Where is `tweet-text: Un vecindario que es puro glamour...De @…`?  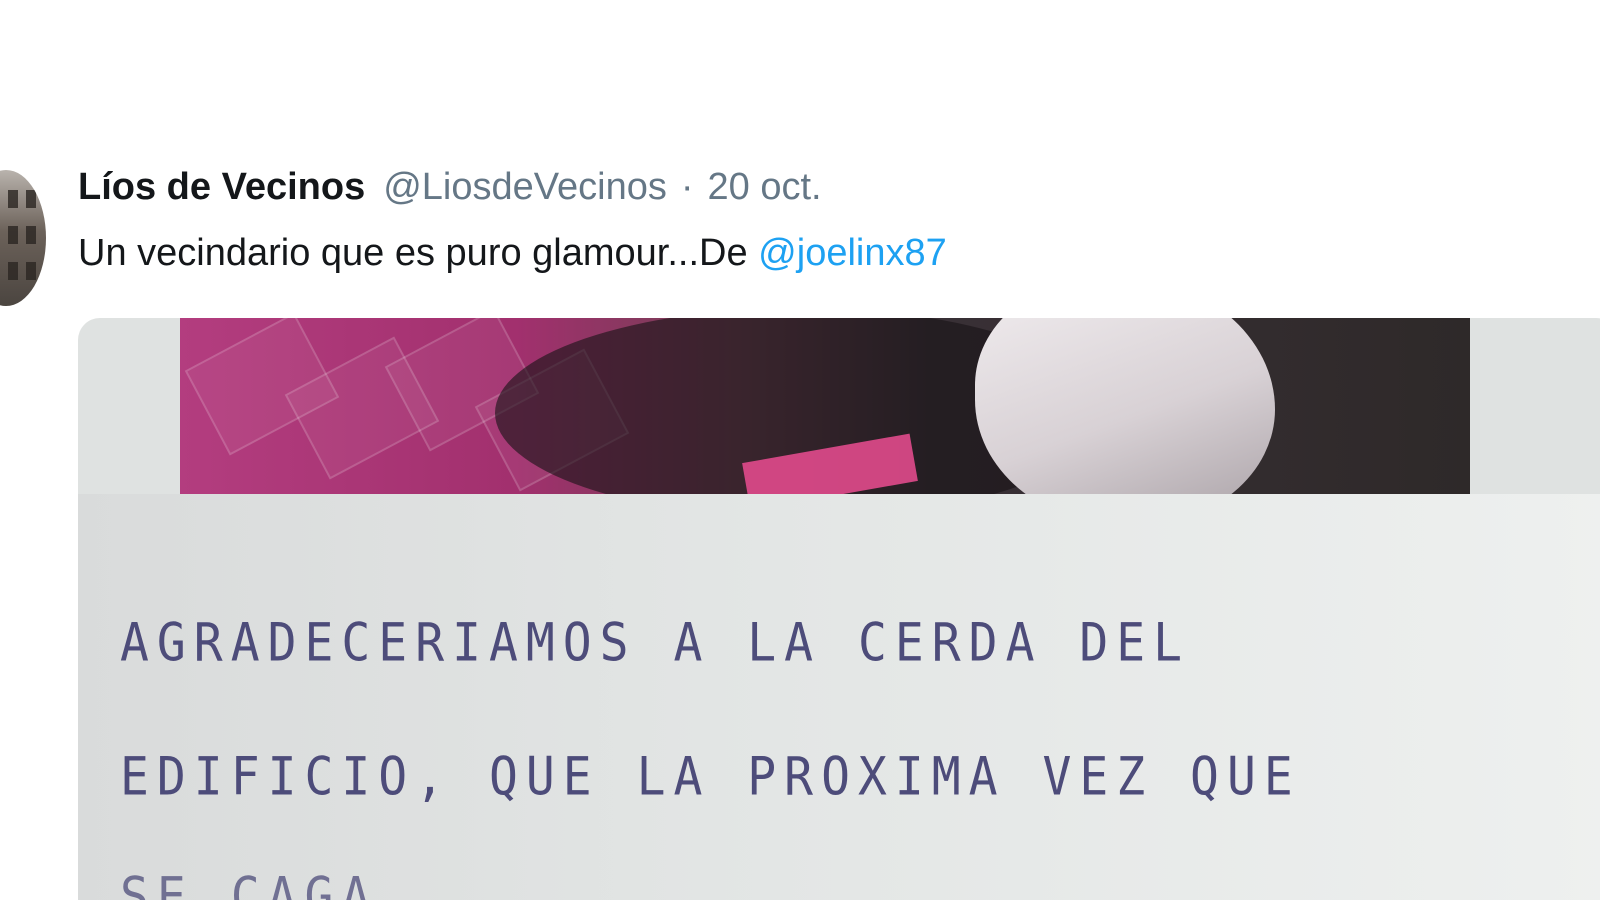
tweet-text: Un vecindario que es puro glamour...De @… is located at coordinates (512, 253).